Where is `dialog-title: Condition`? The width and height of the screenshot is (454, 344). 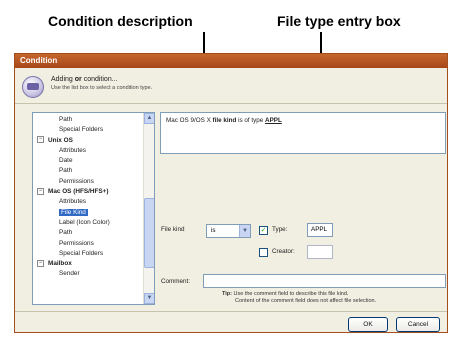
dialog-title: Condition is located at coordinates (231, 61).